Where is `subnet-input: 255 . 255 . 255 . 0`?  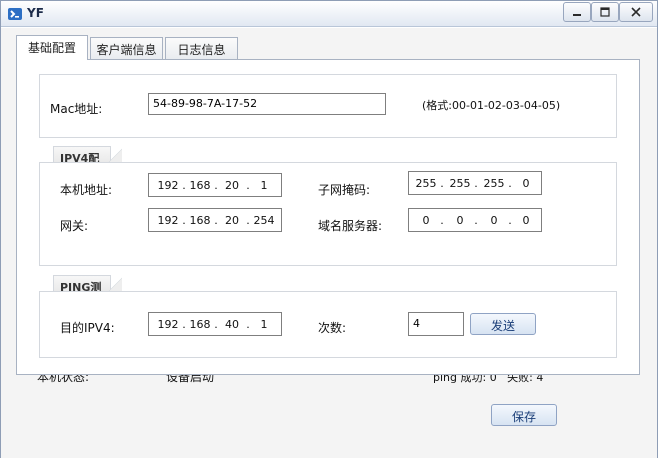
subnet-input: 255 . 255 . 255 . 0 is located at coordinates (475, 183).